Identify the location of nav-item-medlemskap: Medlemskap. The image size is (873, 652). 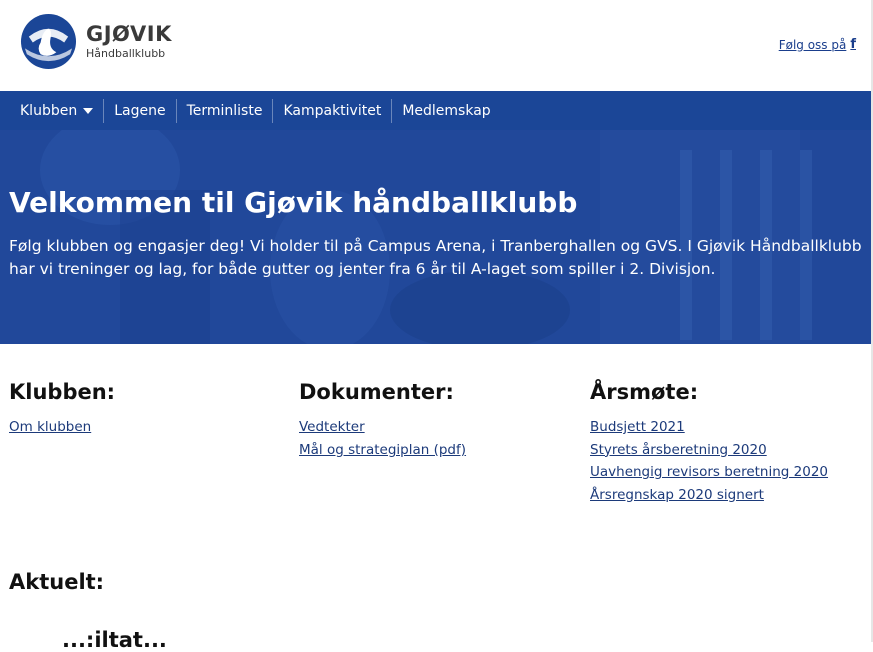
(446, 111).